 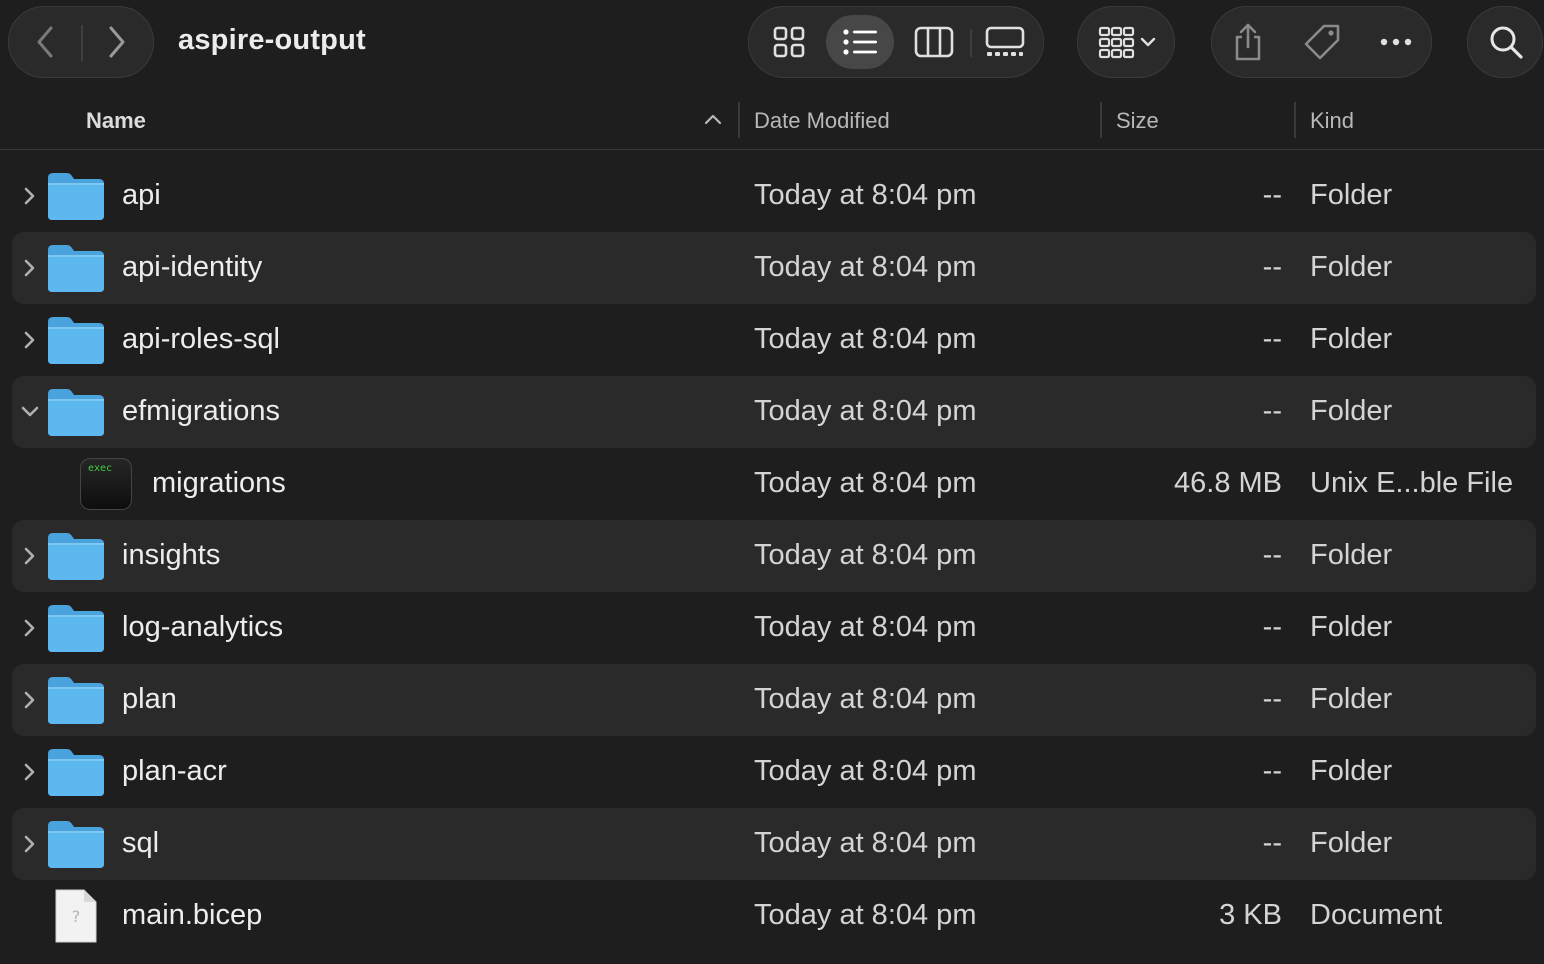 What do you see at coordinates (219, 483) in the screenshot?
I see `file-name: migrations` at bounding box center [219, 483].